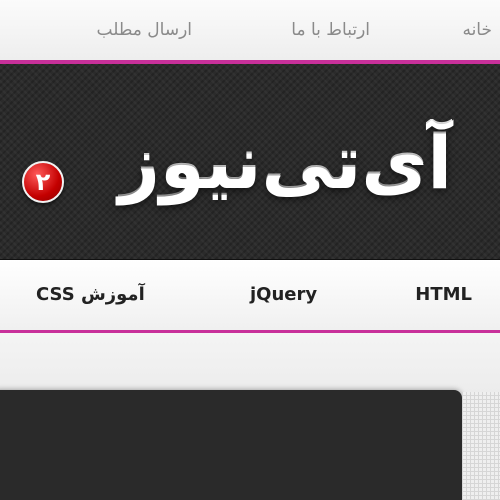  Describe the element at coordinates (144, 30) in the screenshot. I see `top-nav-submit-post-link: ارسال مطلب` at that location.